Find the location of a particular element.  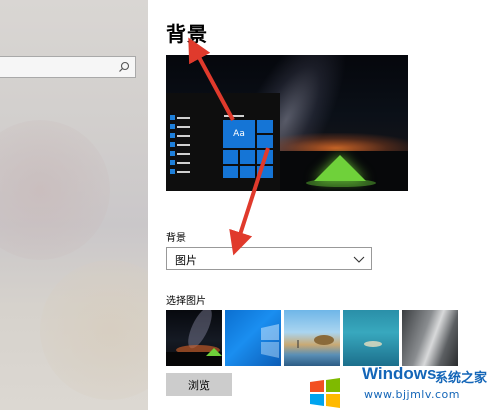

browse-button: 浏览 is located at coordinates (199, 384).